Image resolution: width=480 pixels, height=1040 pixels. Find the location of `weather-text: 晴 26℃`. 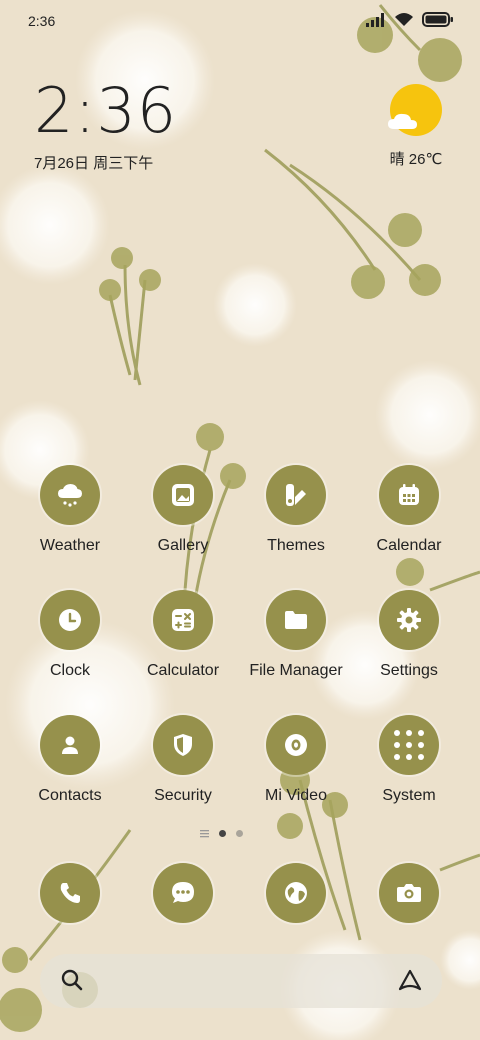

weather-text: 晴 26℃ is located at coordinates (416, 159).